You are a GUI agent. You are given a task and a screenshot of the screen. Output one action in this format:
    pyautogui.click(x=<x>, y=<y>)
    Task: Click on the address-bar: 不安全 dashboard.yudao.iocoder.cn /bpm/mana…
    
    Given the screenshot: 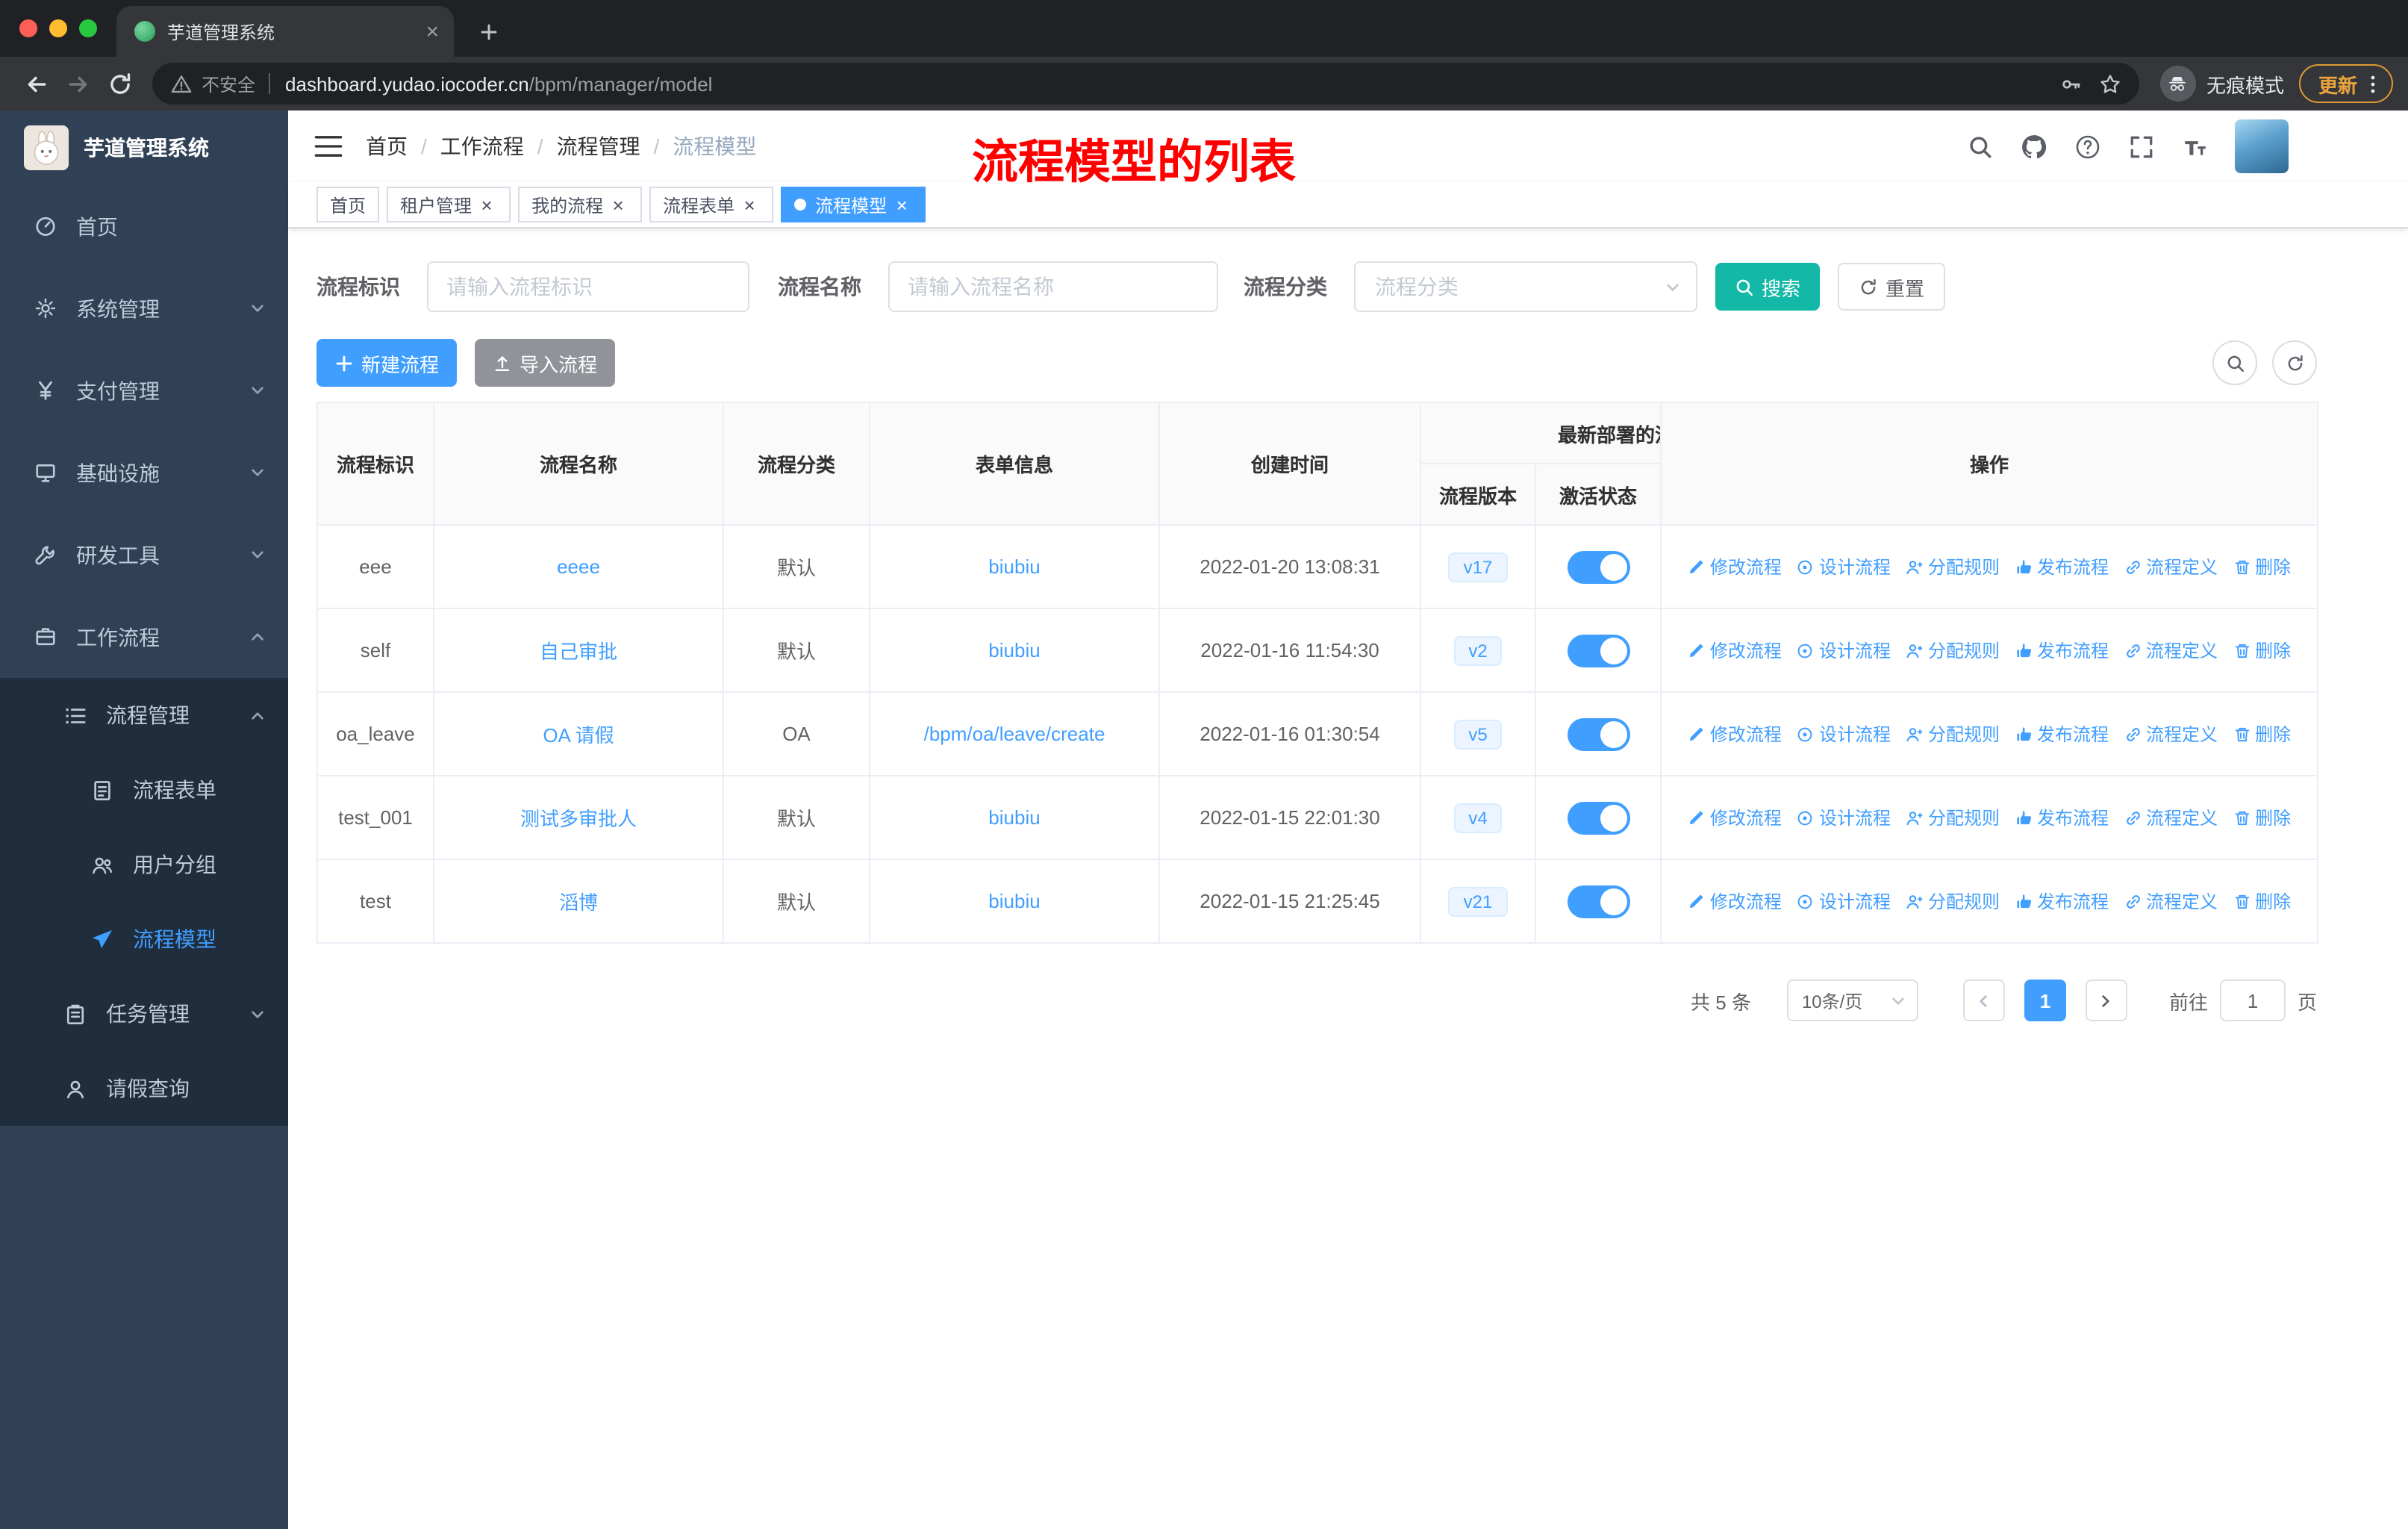 What is the action you would take?
    pyautogui.click(x=1145, y=84)
    